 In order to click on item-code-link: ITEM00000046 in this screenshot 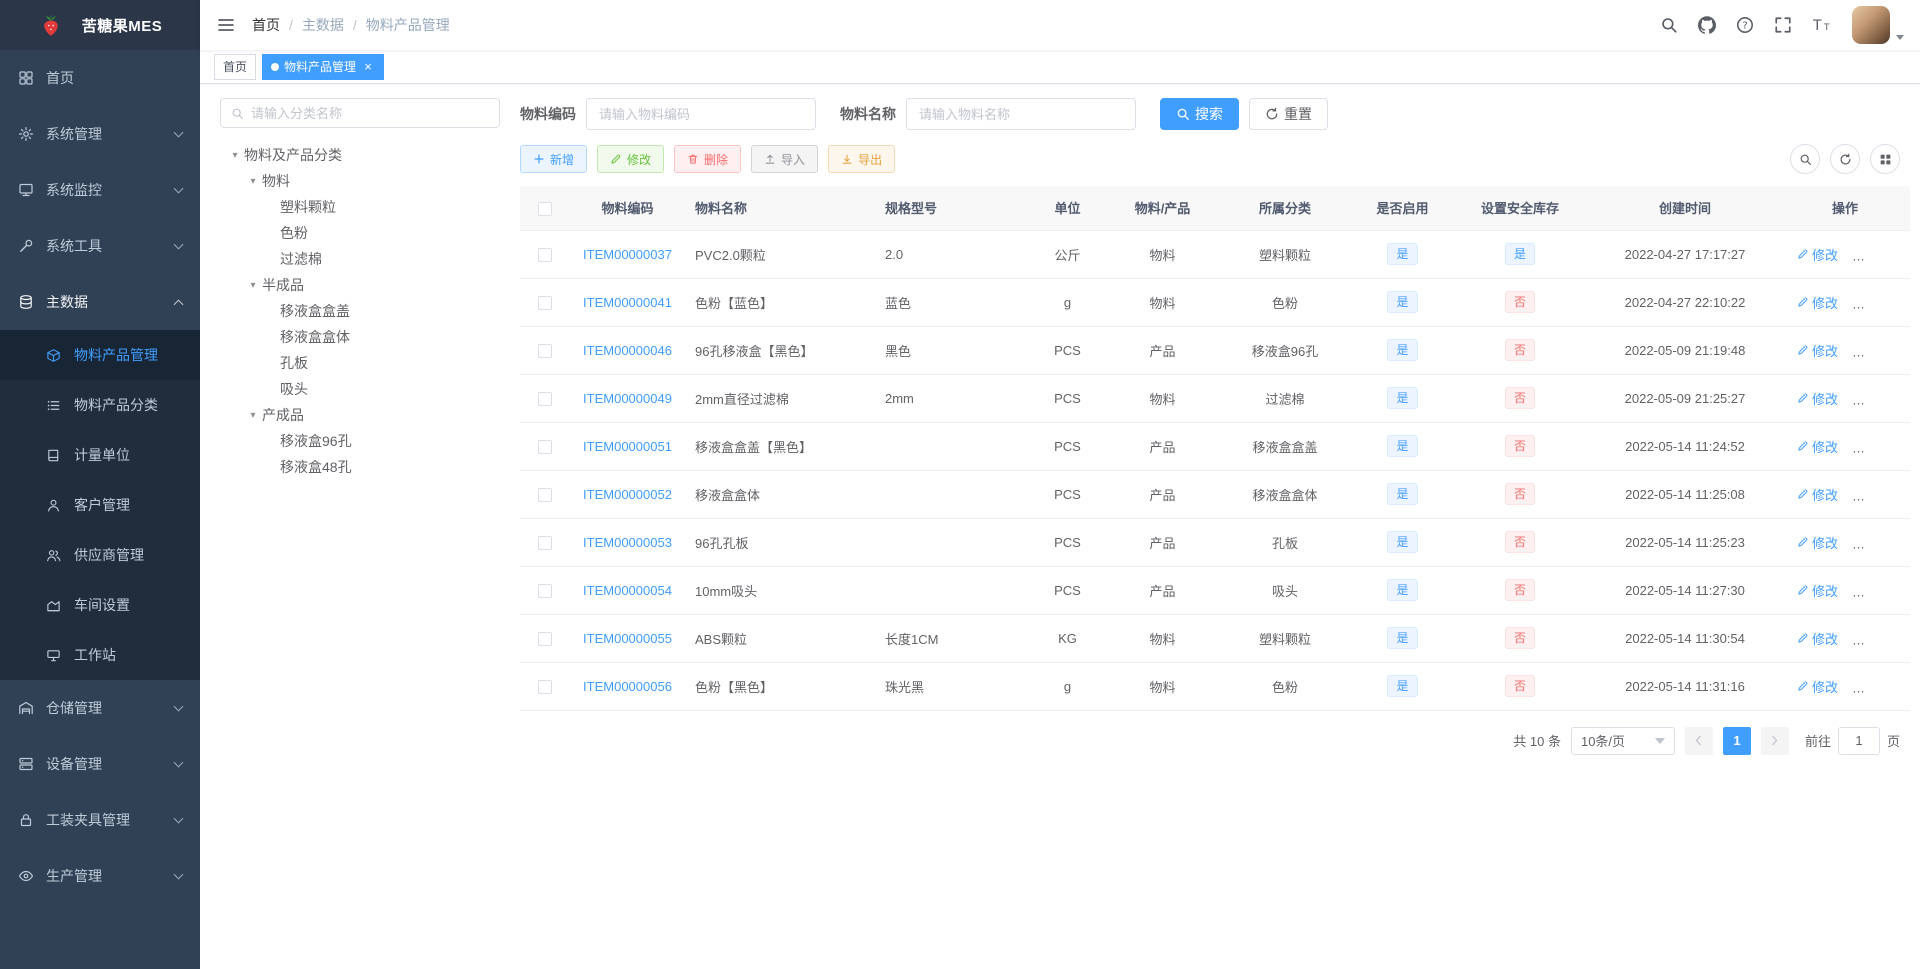, I will do `click(627, 350)`.